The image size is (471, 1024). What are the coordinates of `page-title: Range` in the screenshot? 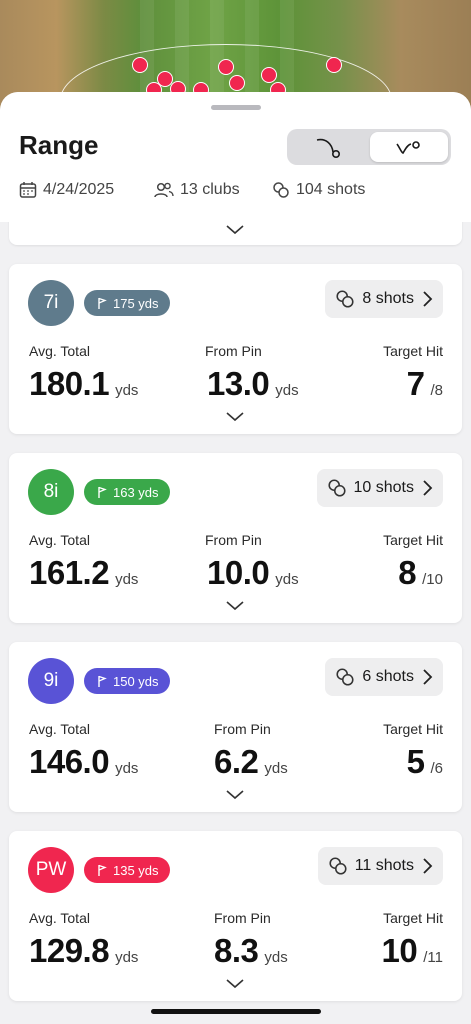 It's located at (59, 145).